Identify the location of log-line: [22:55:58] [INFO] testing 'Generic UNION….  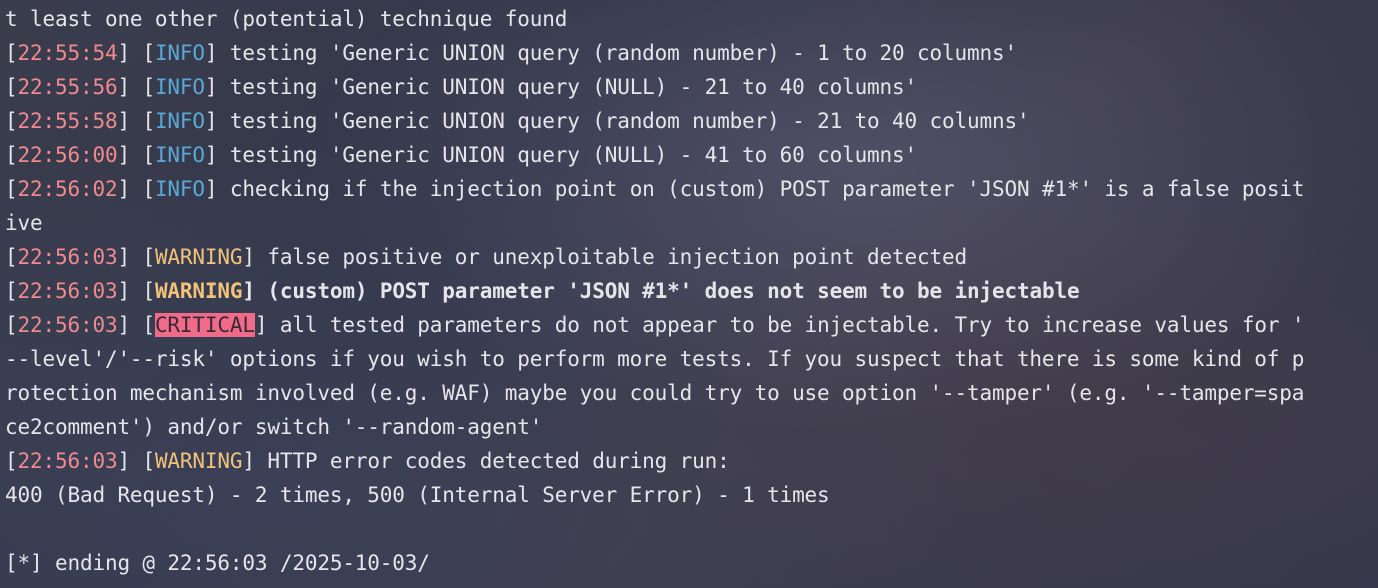
(517, 121).